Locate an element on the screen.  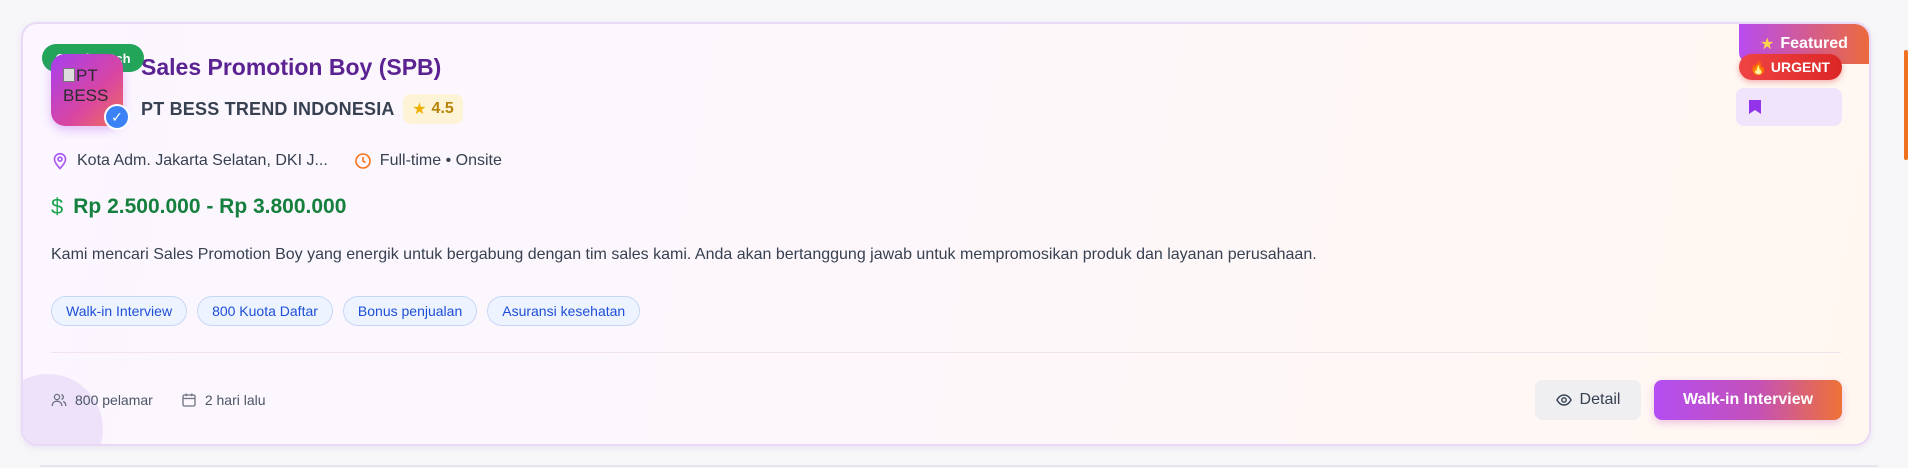
employment-info: Full-time • Onsite is located at coordinates (428, 161).